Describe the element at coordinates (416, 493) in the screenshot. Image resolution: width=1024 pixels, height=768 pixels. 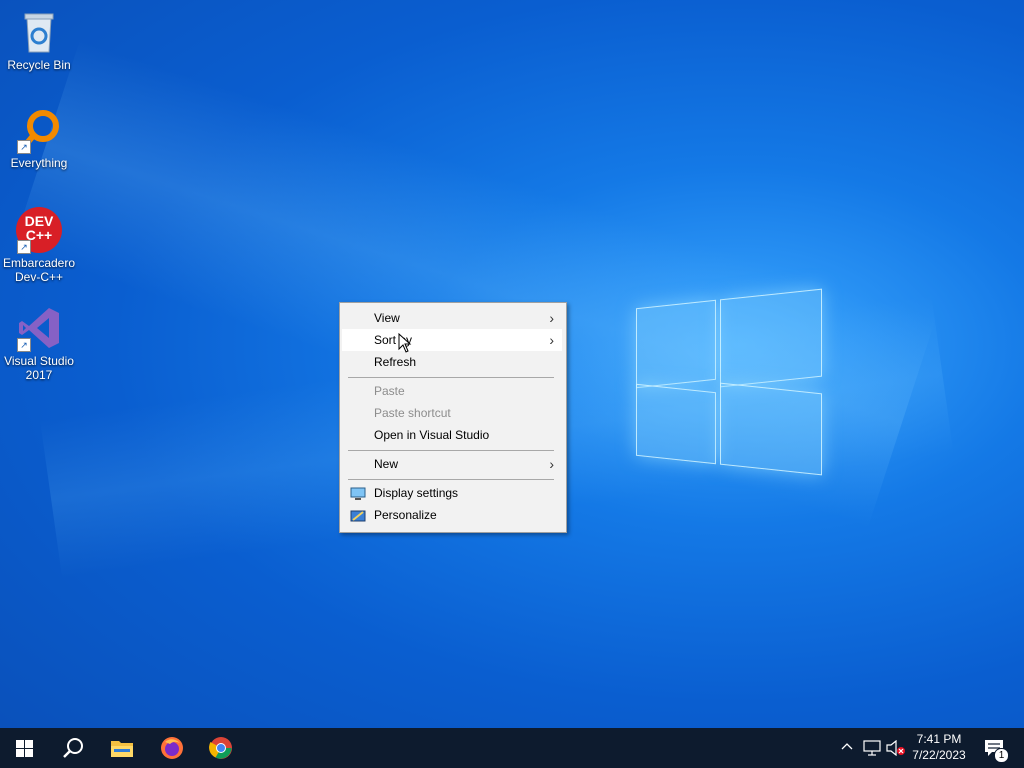
I see `menu-item-label: Display settings` at that location.